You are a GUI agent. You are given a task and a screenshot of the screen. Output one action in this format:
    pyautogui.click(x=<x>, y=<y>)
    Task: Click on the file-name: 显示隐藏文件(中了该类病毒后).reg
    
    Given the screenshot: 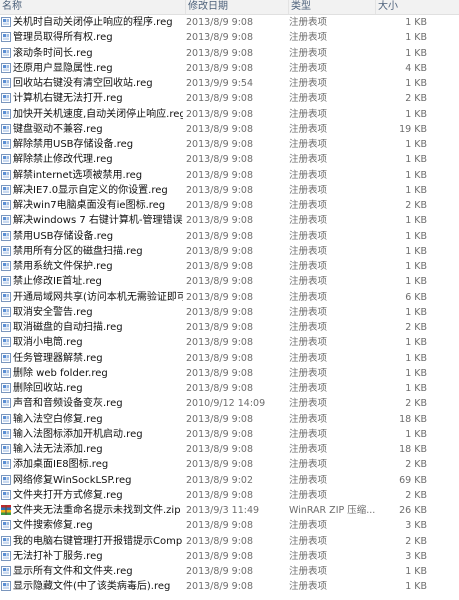 What is the action you would take?
    pyautogui.click(x=92, y=587)
    